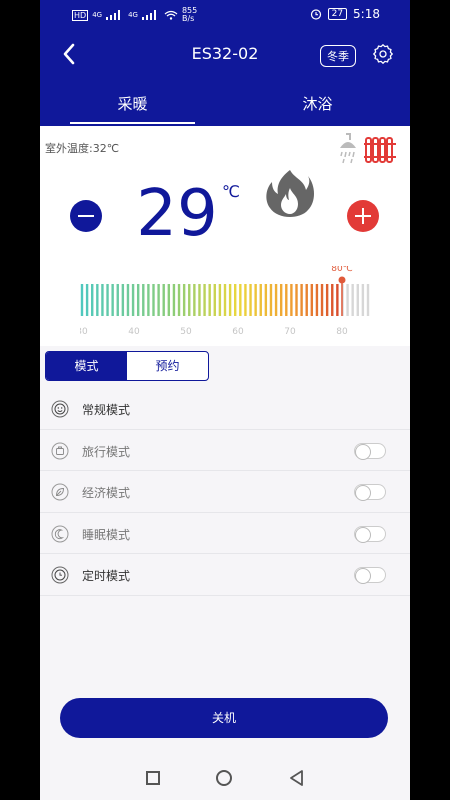 This screenshot has height=800, width=450. What do you see at coordinates (86, 366) in the screenshot?
I see `segment-mode: 模式` at bounding box center [86, 366].